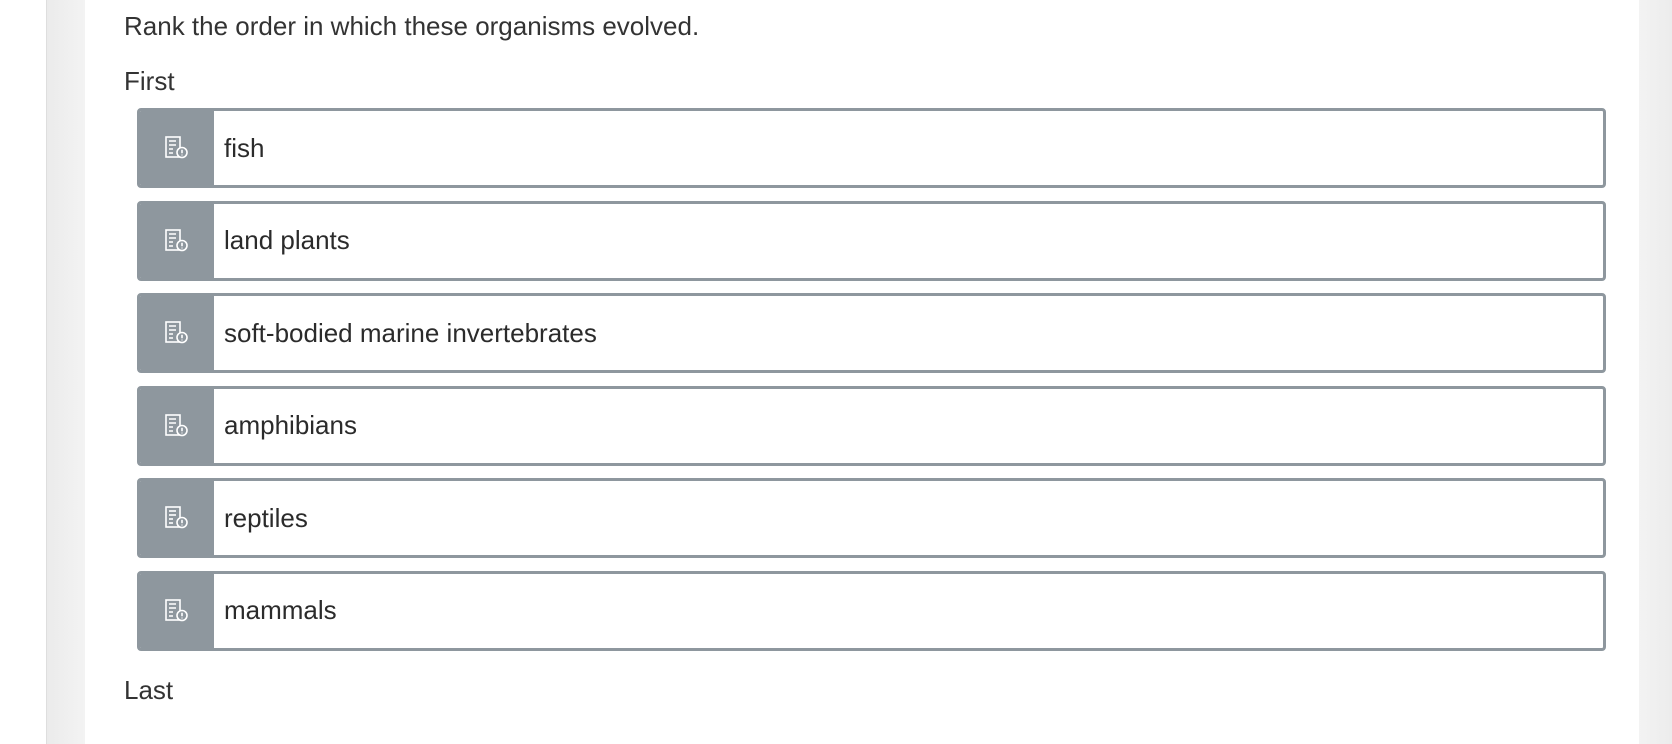 The image size is (1672, 744). I want to click on ranking-item: reptiles, so click(871, 518).